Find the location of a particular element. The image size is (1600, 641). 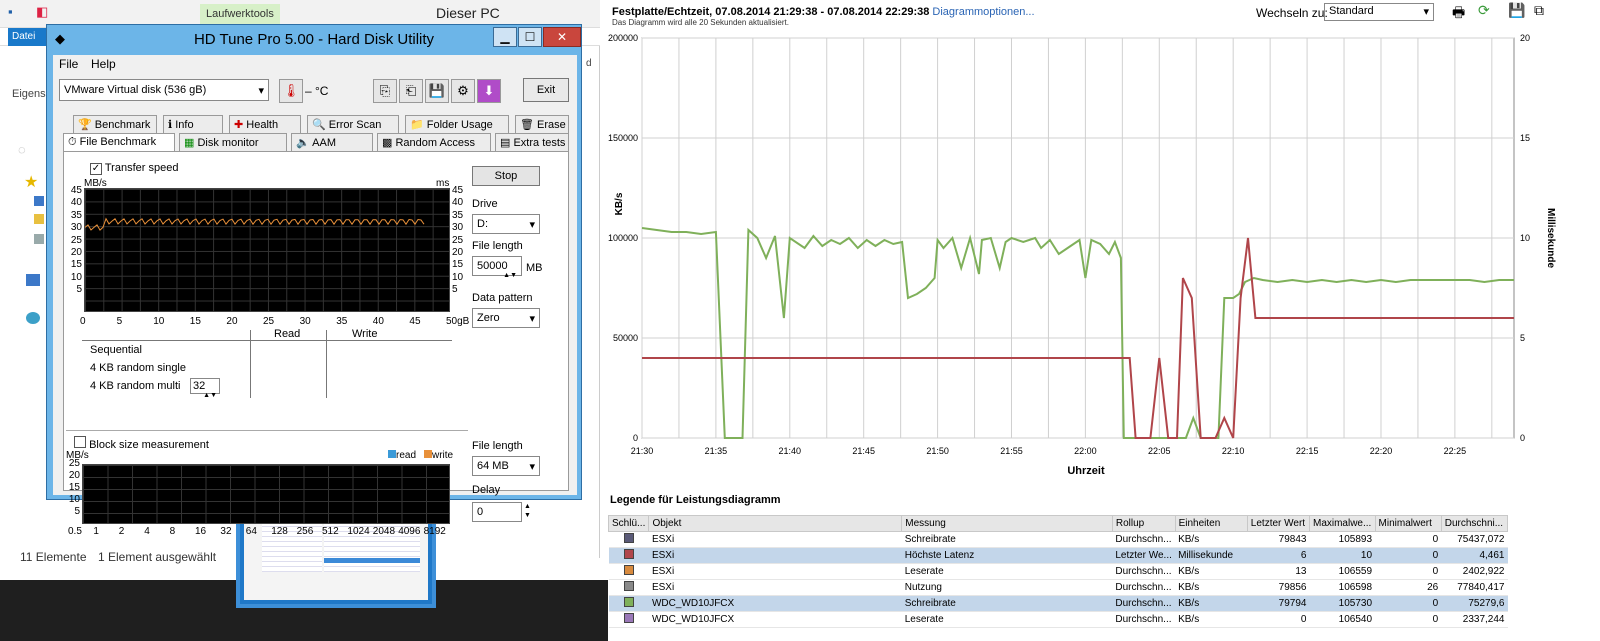

legend-header-cell: Objekt is located at coordinates (775, 523).